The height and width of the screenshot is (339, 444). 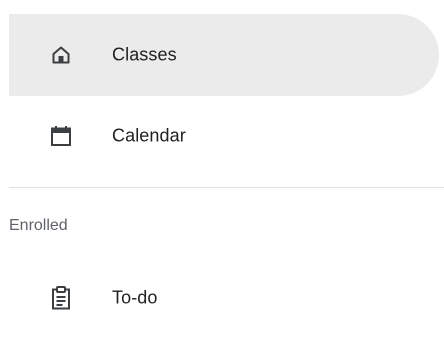 I want to click on nav-item-label: Classes, so click(x=144, y=54).